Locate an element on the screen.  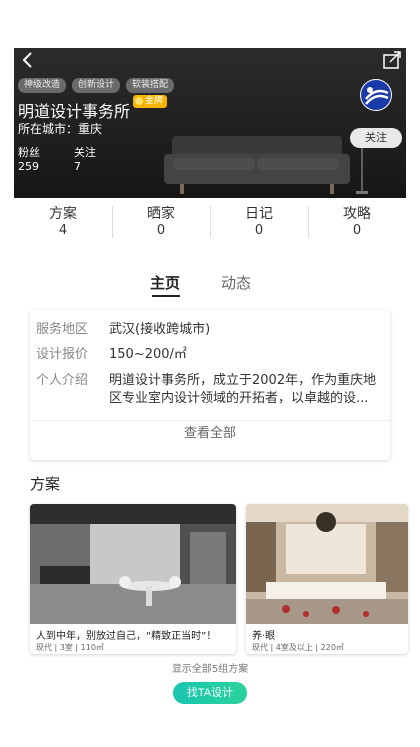
fans-label: 粉丝 is located at coordinates (29, 152).